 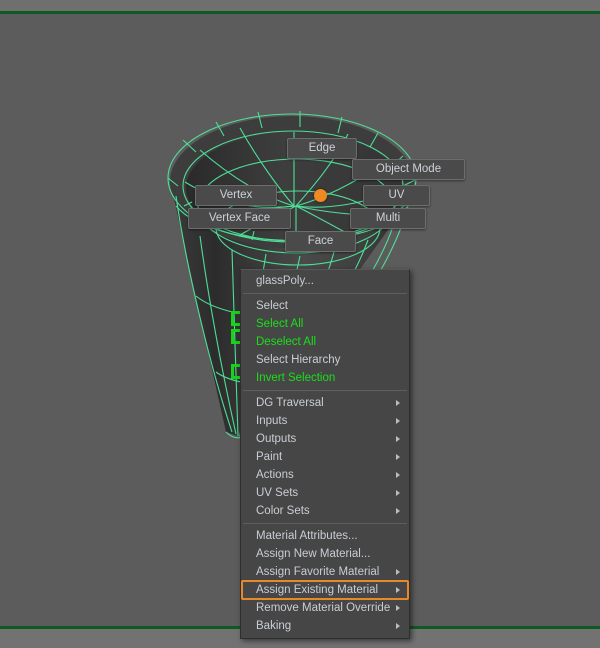 I want to click on context-menu-item-label: Remove Material Override, so click(x=323, y=608).